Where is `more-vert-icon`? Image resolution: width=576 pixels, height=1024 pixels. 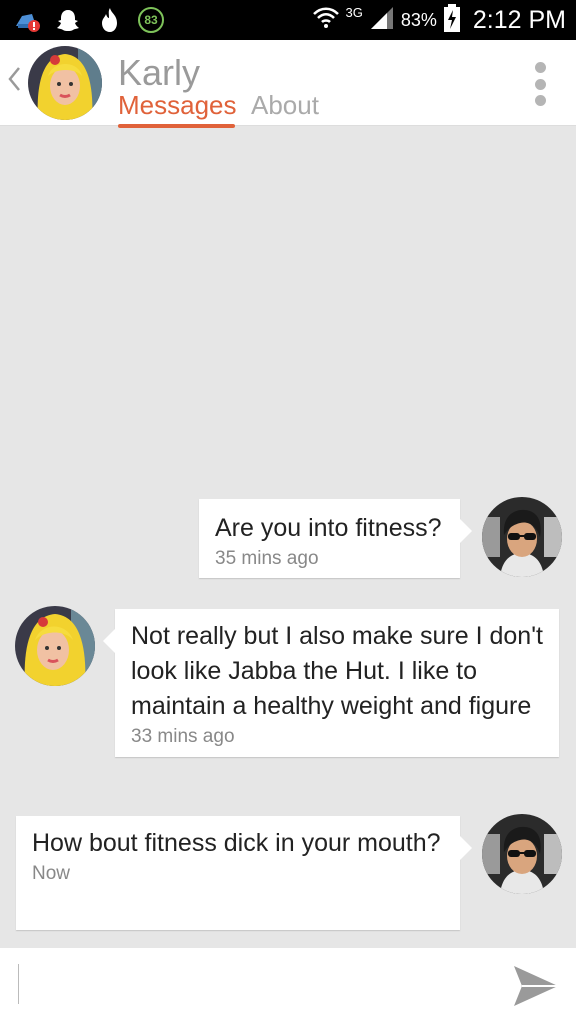 more-vert-icon is located at coordinates (540, 84).